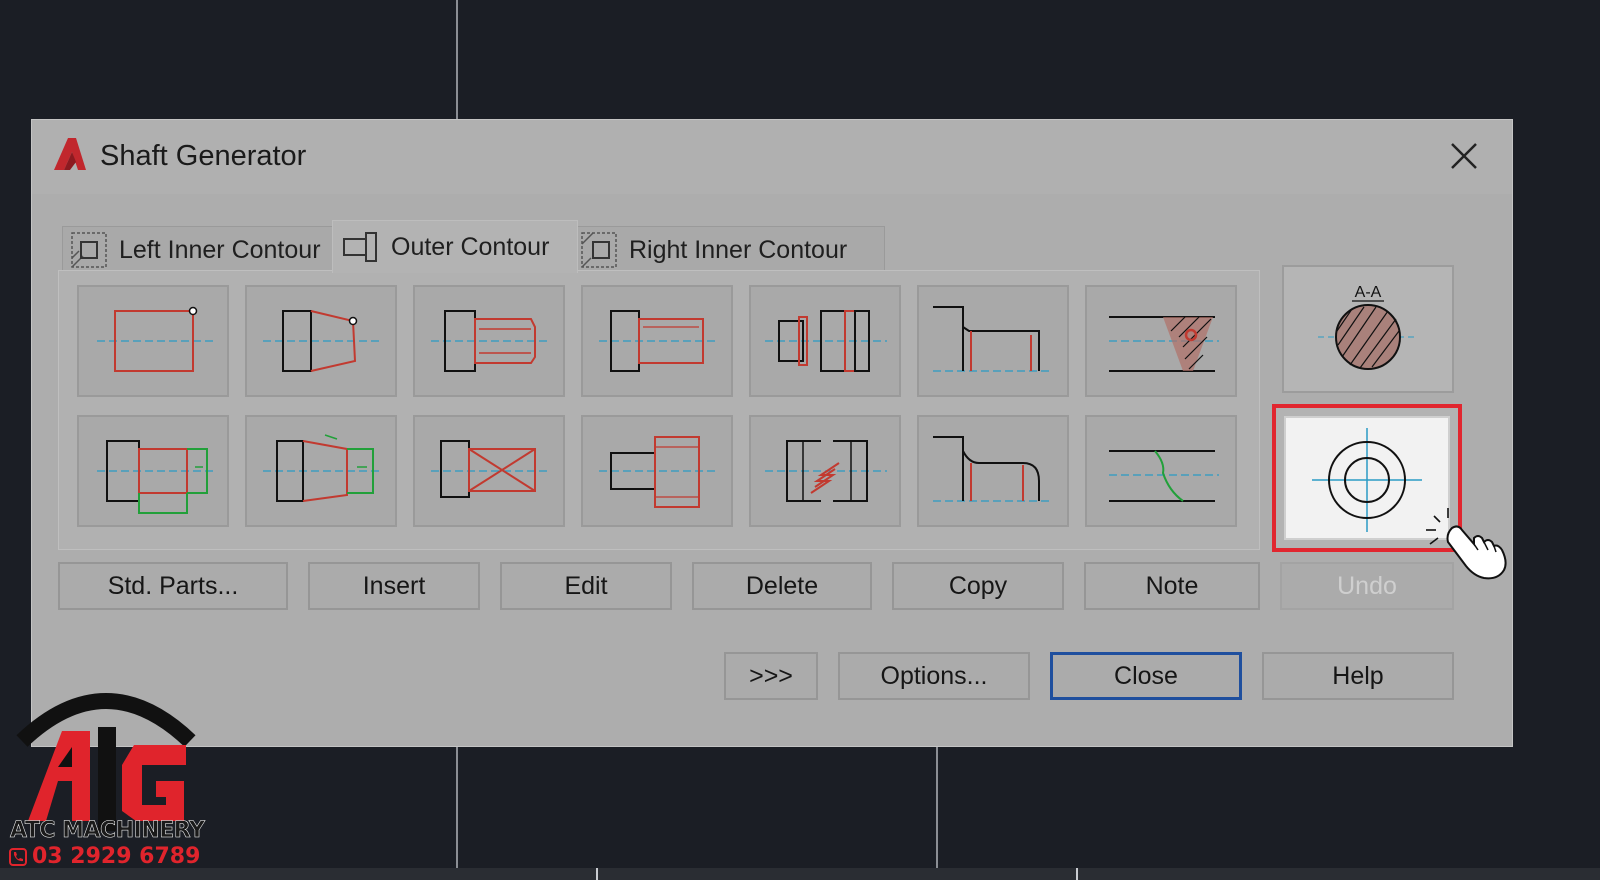  What do you see at coordinates (360, 247) in the screenshot?
I see `outer-contour-icon` at bounding box center [360, 247].